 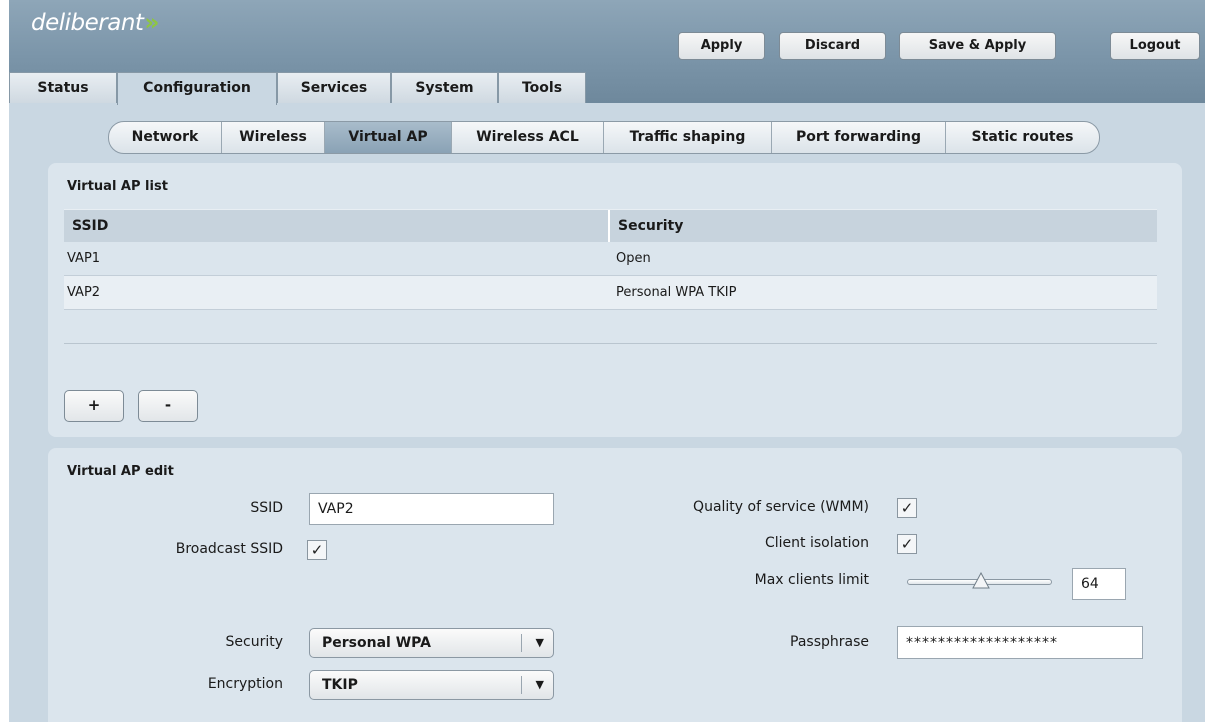 I want to click on encryption-select: TKIP ▼, so click(x=431, y=685).